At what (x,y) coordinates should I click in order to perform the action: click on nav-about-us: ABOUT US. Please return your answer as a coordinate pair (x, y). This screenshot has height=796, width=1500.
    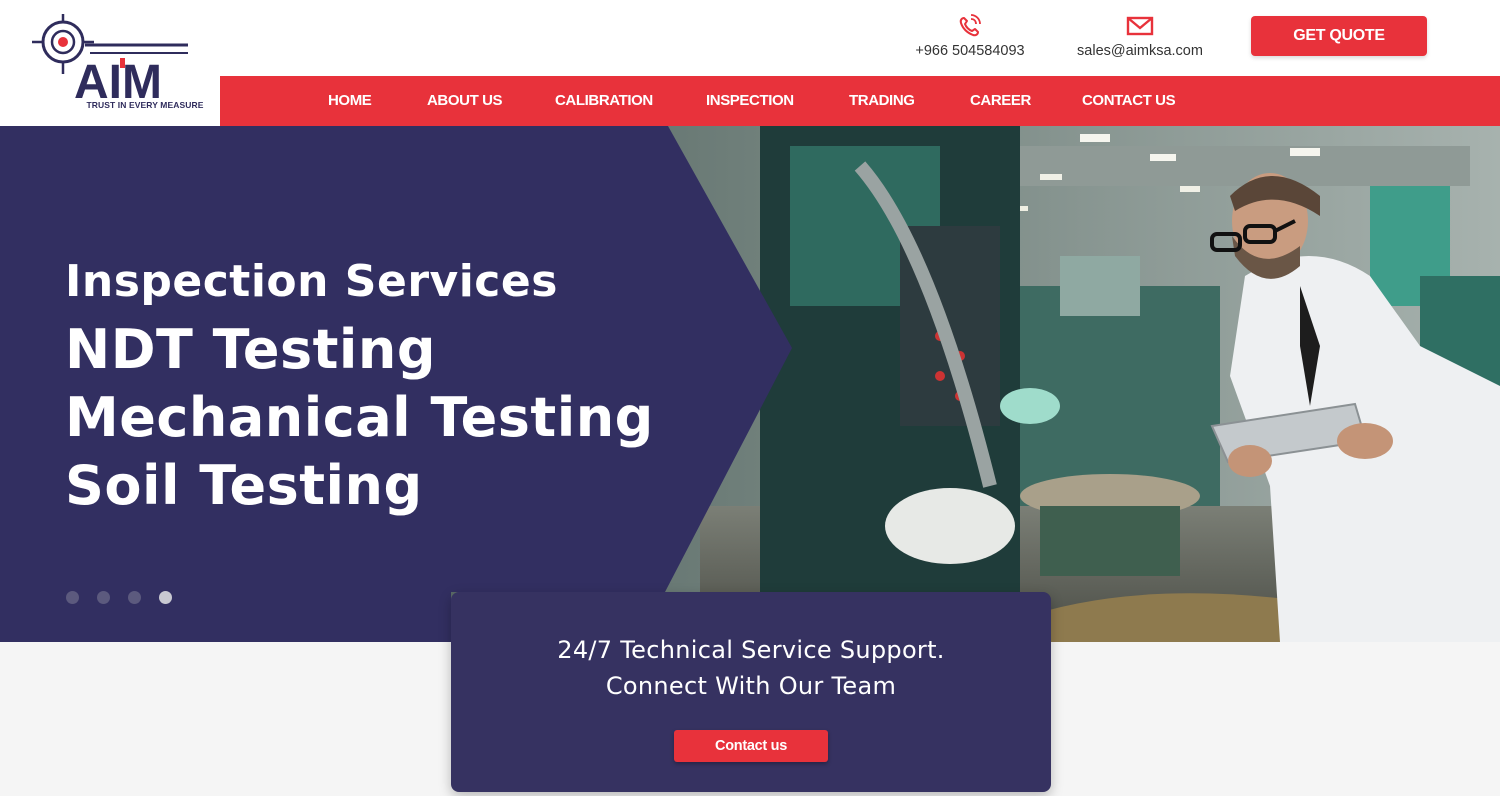
    Looking at the image, I should click on (465, 101).